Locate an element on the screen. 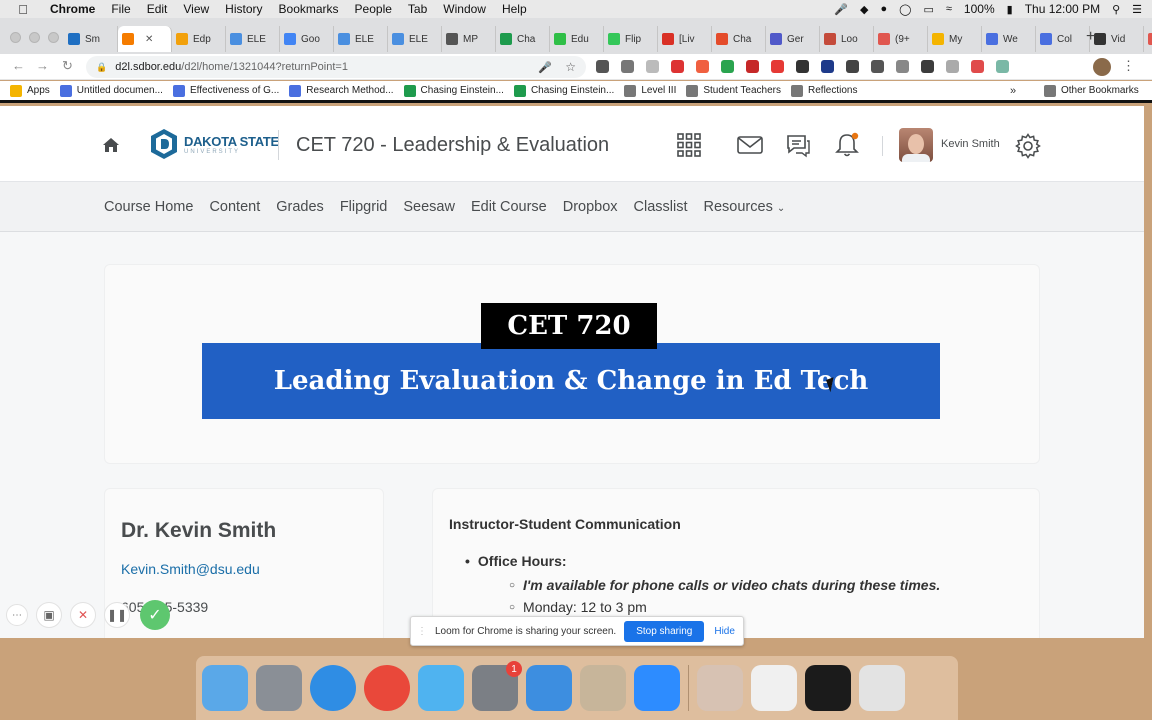  dock-document-stack-icon is located at coordinates (774, 688).